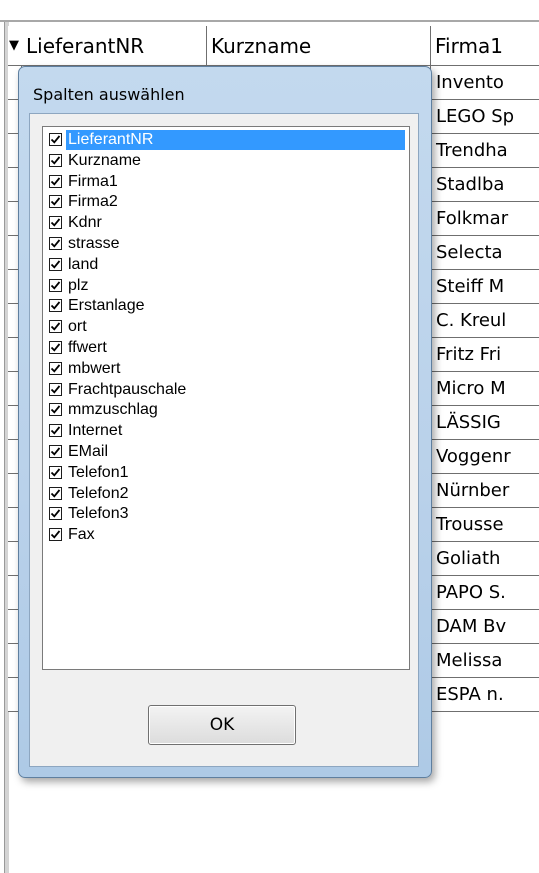 The height and width of the screenshot is (873, 539). What do you see at coordinates (227, 452) in the screenshot?
I see `column-option: EMail` at bounding box center [227, 452].